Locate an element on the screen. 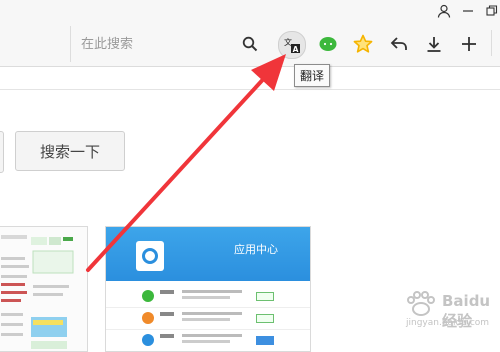  baidu-watermark: Baidu经验 jingyan.baidu.com is located at coordinates (450, 312).